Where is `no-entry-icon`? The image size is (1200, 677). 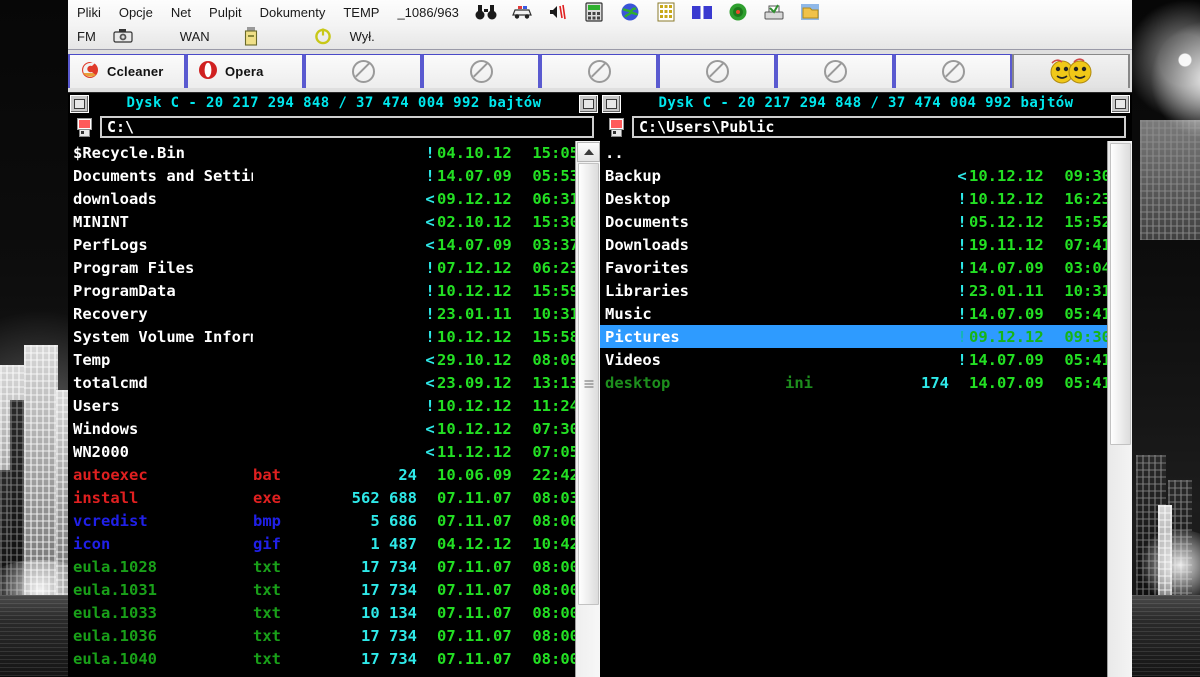 no-entry-icon is located at coordinates (953, 71).